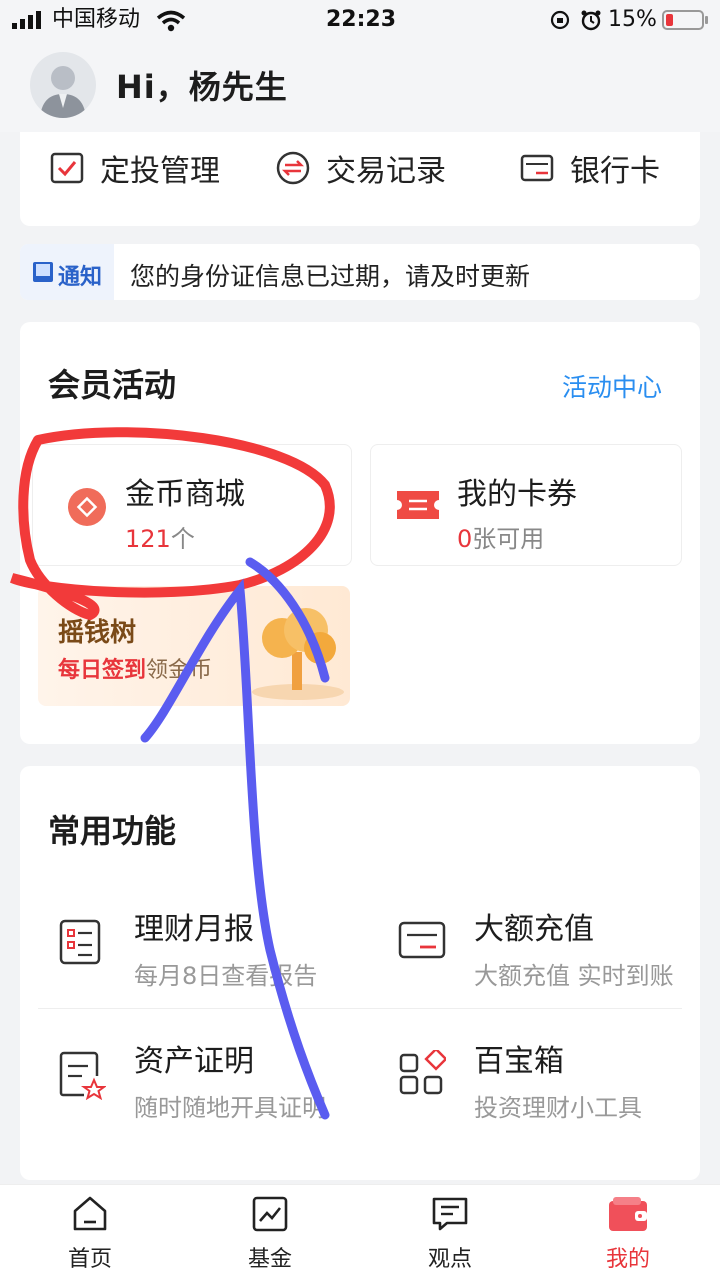 Image resolution: width=720 pixels, height=1281 pixels. What do you see at coordinates (449, 1259) in the screenshot?
I see `tab-label: 观点` at bounding box center [449, 1259].